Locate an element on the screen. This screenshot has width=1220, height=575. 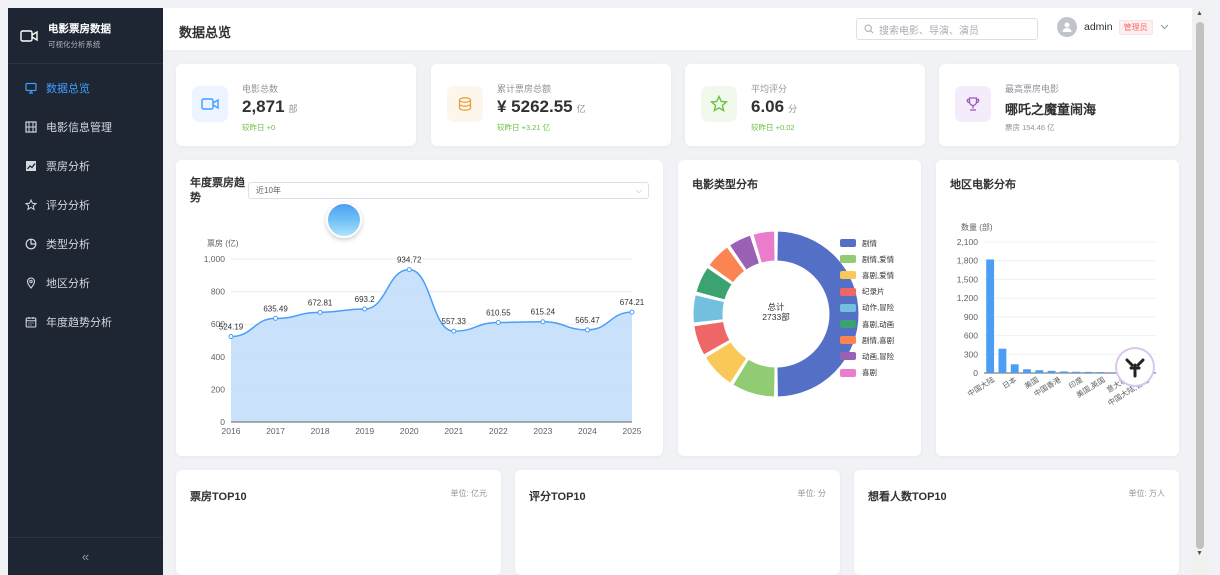
data-label: 934.72 is located at coordinates (409, 260).